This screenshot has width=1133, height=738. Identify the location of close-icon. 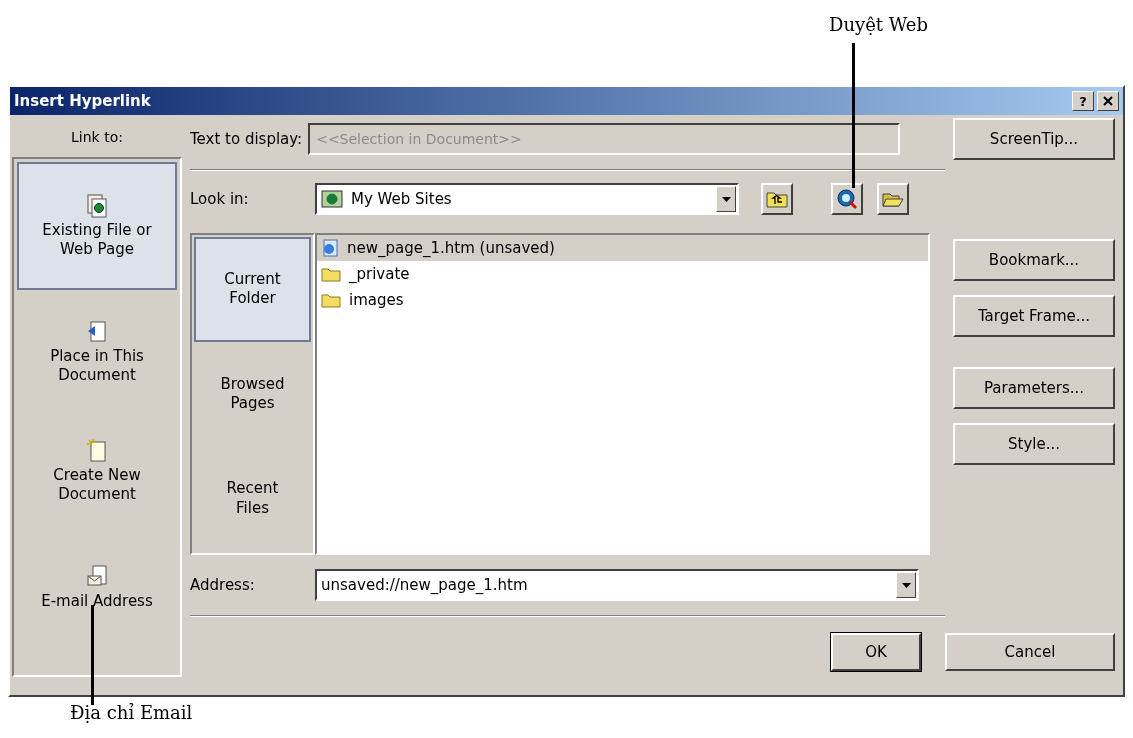
(1108, 101).